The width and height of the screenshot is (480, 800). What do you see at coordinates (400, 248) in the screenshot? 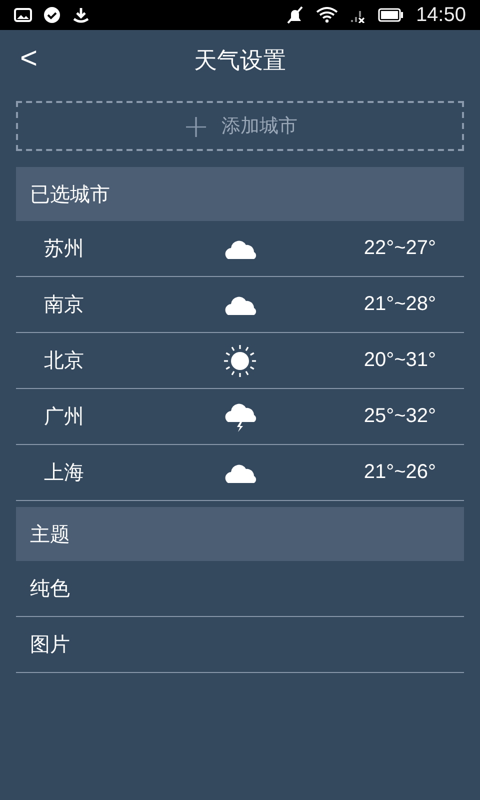
I see `temperature-range: 22°~27°` at bounding box center [400, 248].